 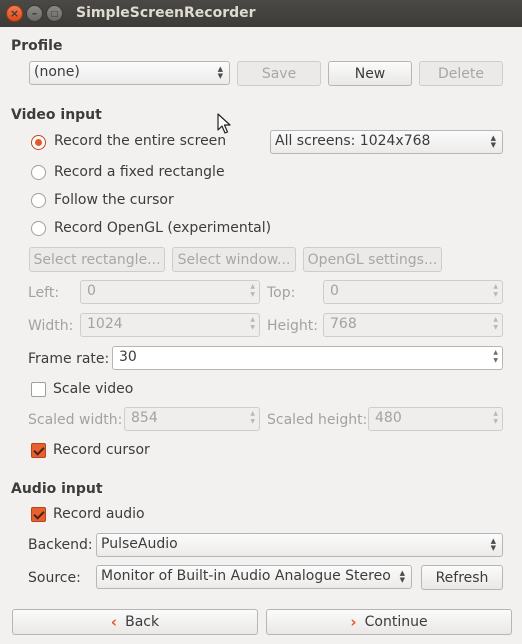 I want to click on record-audio-label: Record audio, so click(x=99, y=514).